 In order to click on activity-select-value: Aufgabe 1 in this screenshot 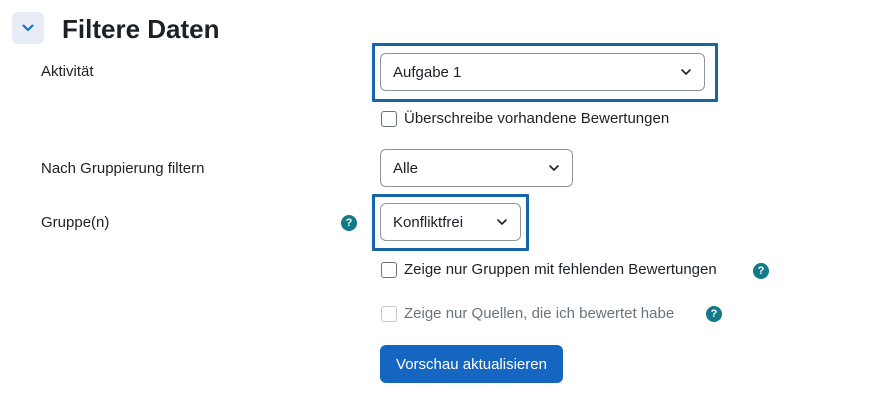, I will do `click(427, 72)`.